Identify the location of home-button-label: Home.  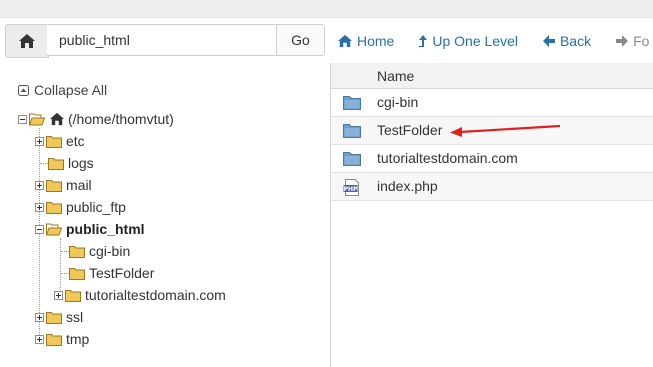
(376, 41).